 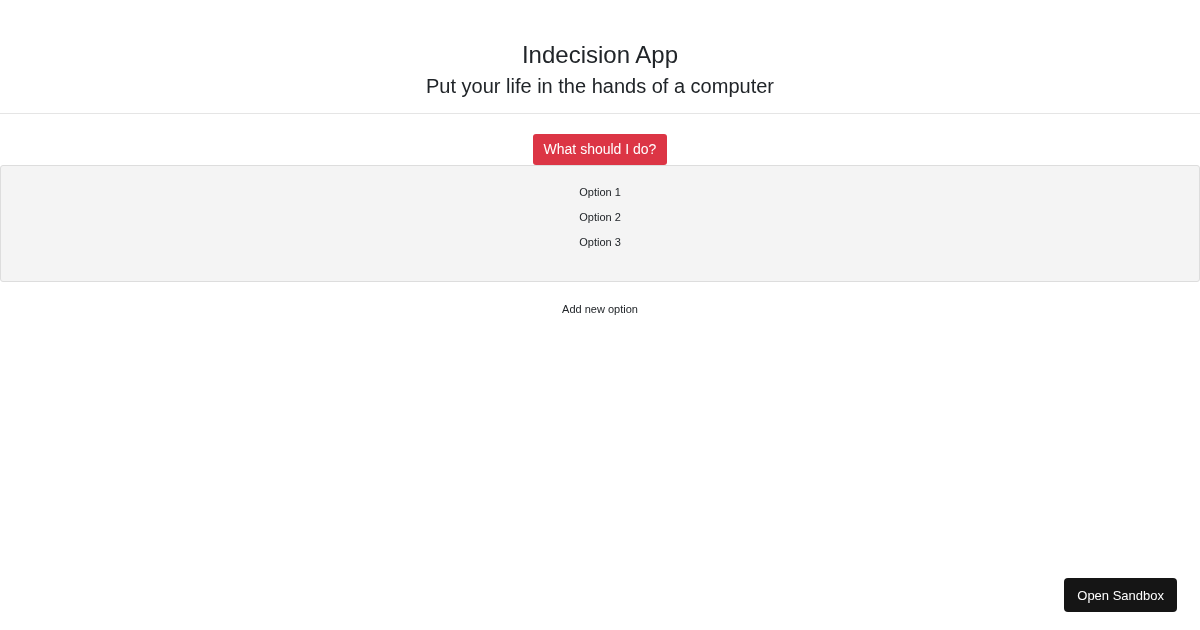 What do you see at coordinates (600, 192) in the screenshot?
I see `option-item: Option 1` at bounding box center [600, 192].